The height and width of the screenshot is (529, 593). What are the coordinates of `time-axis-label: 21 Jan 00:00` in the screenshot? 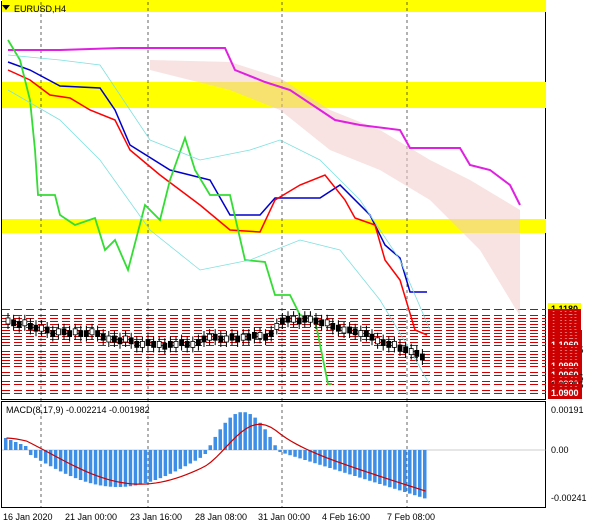 It's located at (91, 517).